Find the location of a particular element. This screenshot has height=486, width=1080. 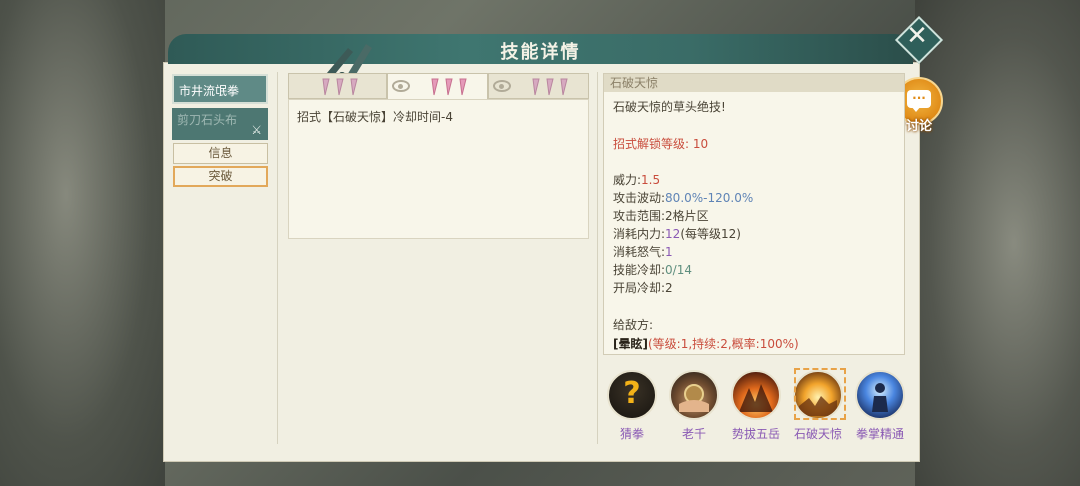

inner-power-row: 消耗内力:12(每等级12) is located at coordinates (677, 233).